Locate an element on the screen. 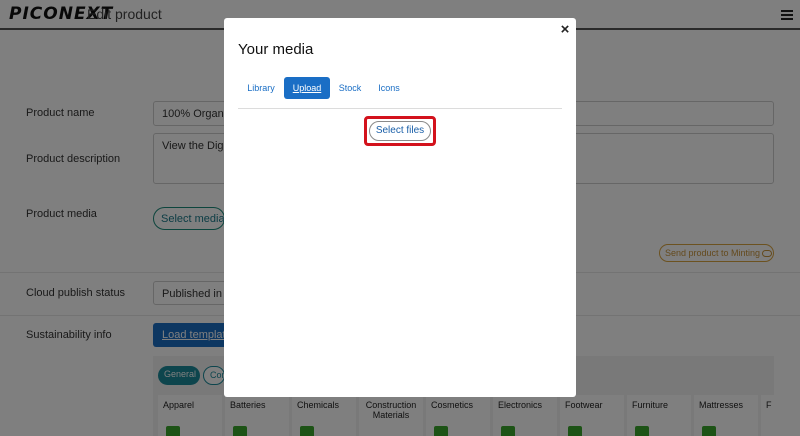 Image resolution: width=800 pixels, height=436 pixels. select-files-button: Select files is located at coordinates (400, 131).